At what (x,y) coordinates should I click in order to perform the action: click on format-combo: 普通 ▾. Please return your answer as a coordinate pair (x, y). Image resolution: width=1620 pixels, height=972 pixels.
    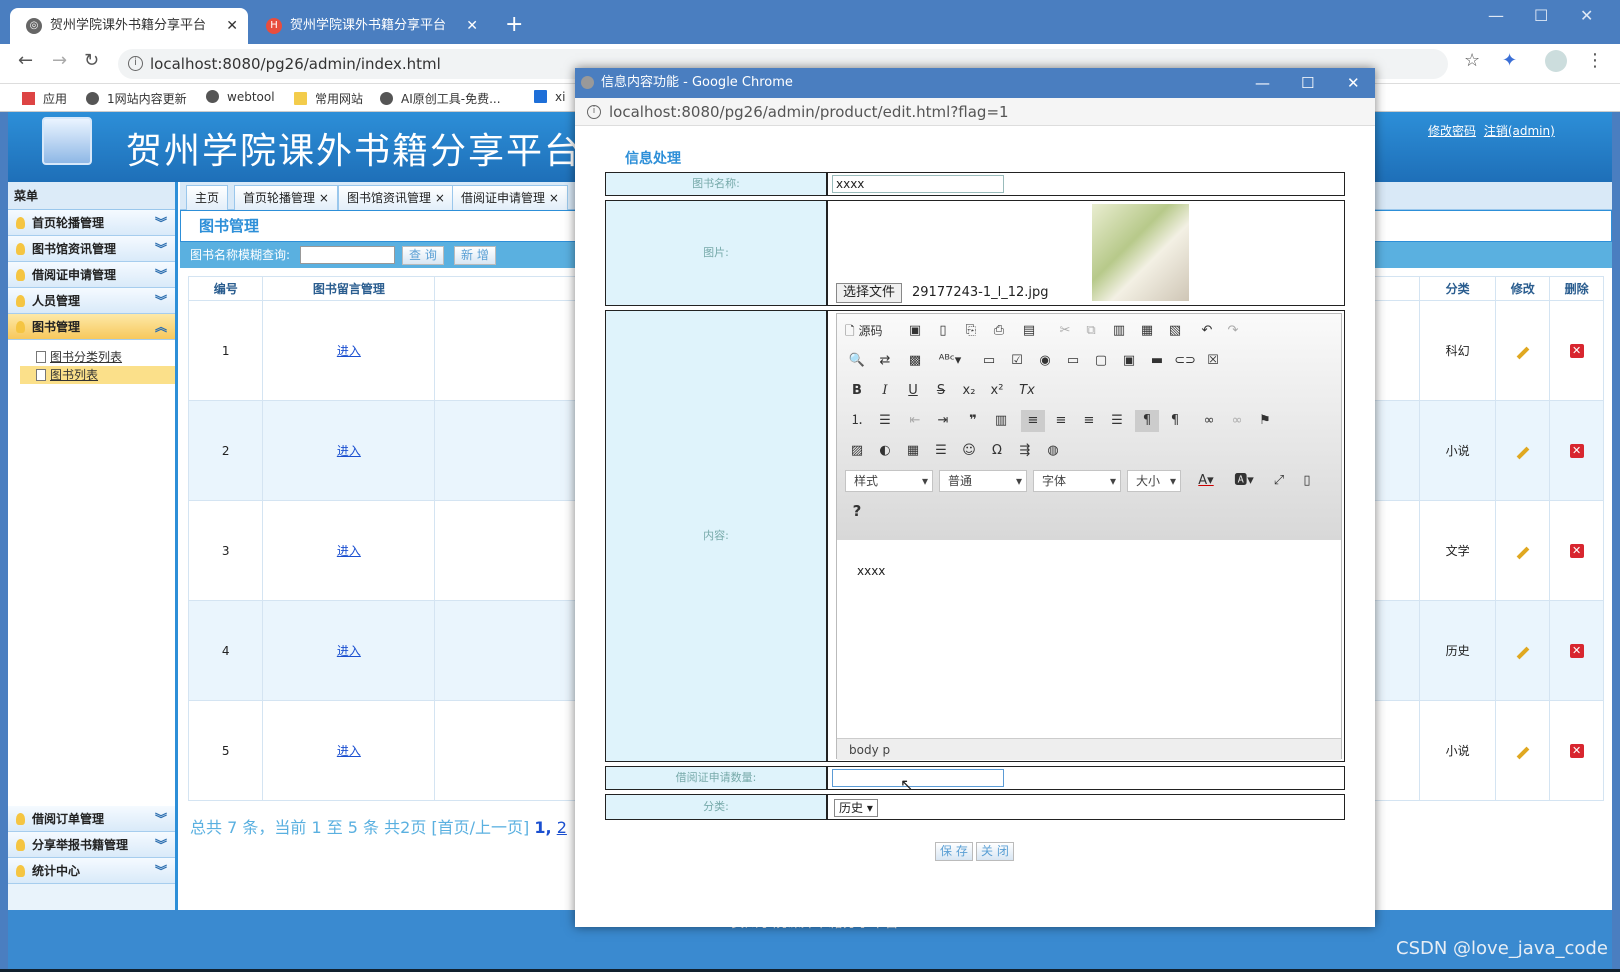
    Looking at the image, I should click on (983, 481).